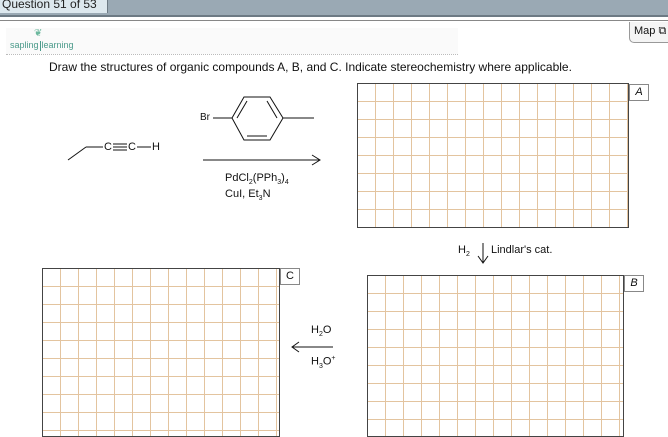 This screenshot has width=668, height=437. Describe the element at coordinates (290, 276) in the screenshot. I see `label-c: C` at that location.